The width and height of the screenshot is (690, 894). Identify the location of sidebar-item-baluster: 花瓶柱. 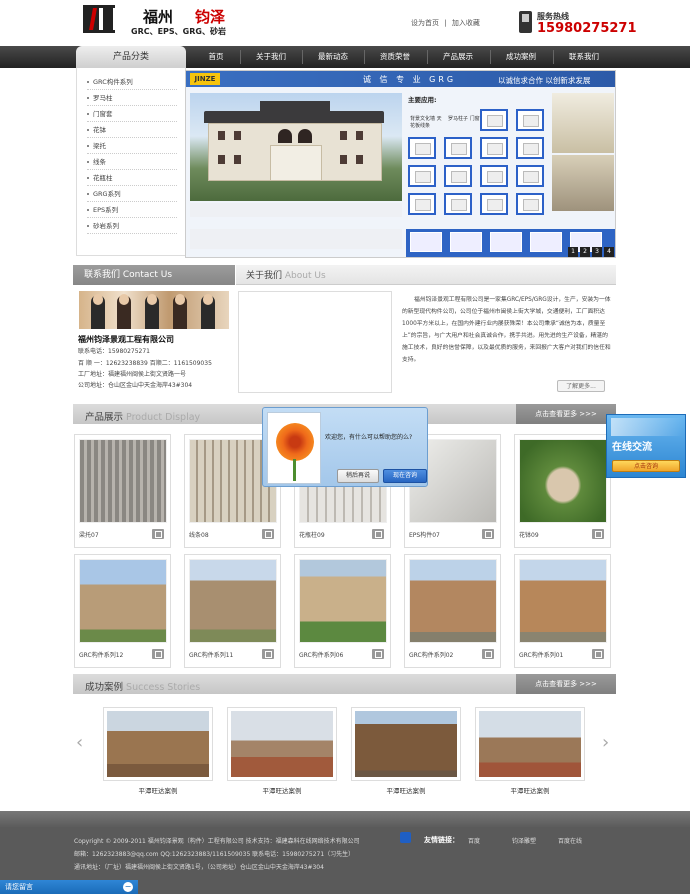
(132, 178).